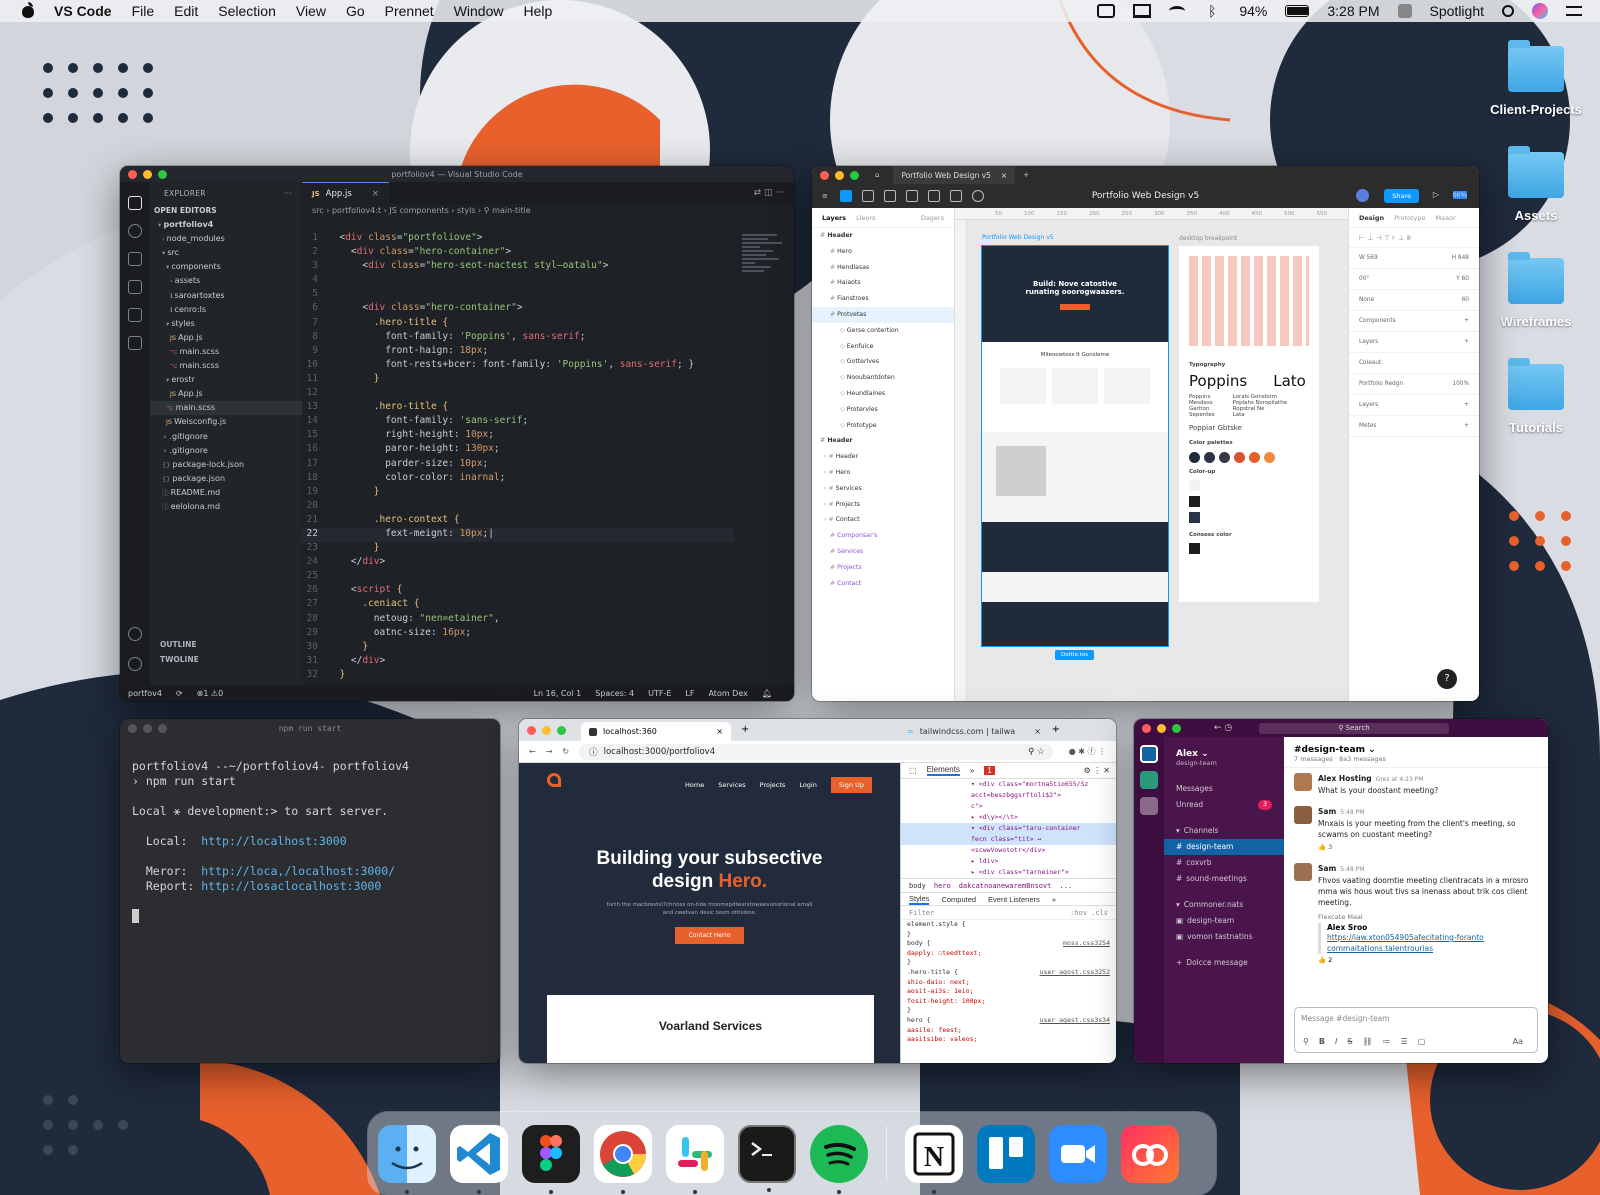 The image size is (1600, 1195). I want to click on property-row: None 60, so click(1414, 300).